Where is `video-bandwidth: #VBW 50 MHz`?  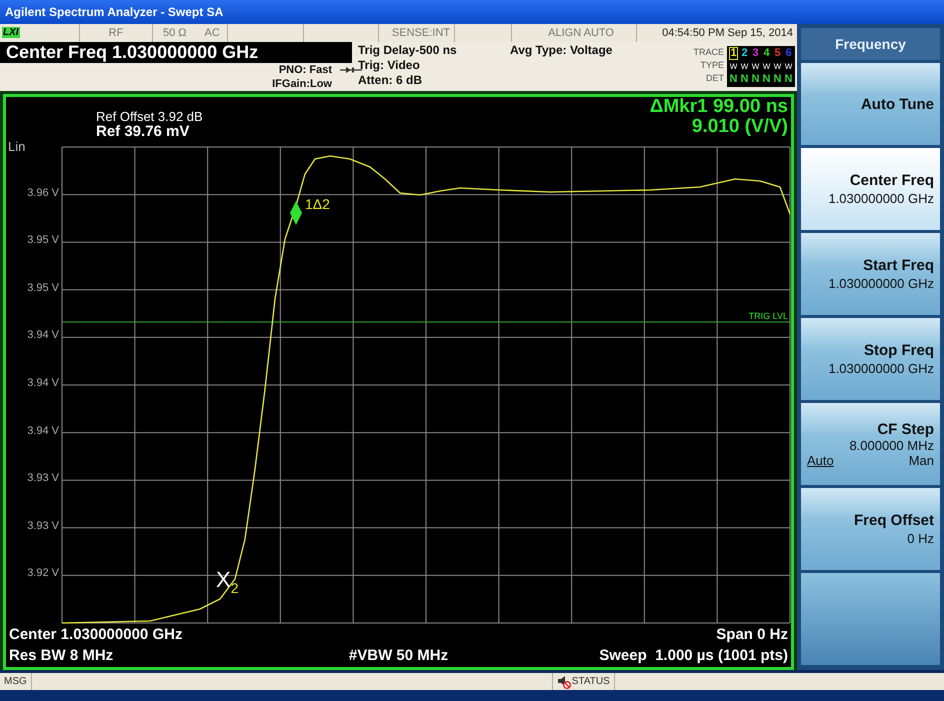
video-bandwidth: #VBW 50 MHz is located at coordinates (399, 656).